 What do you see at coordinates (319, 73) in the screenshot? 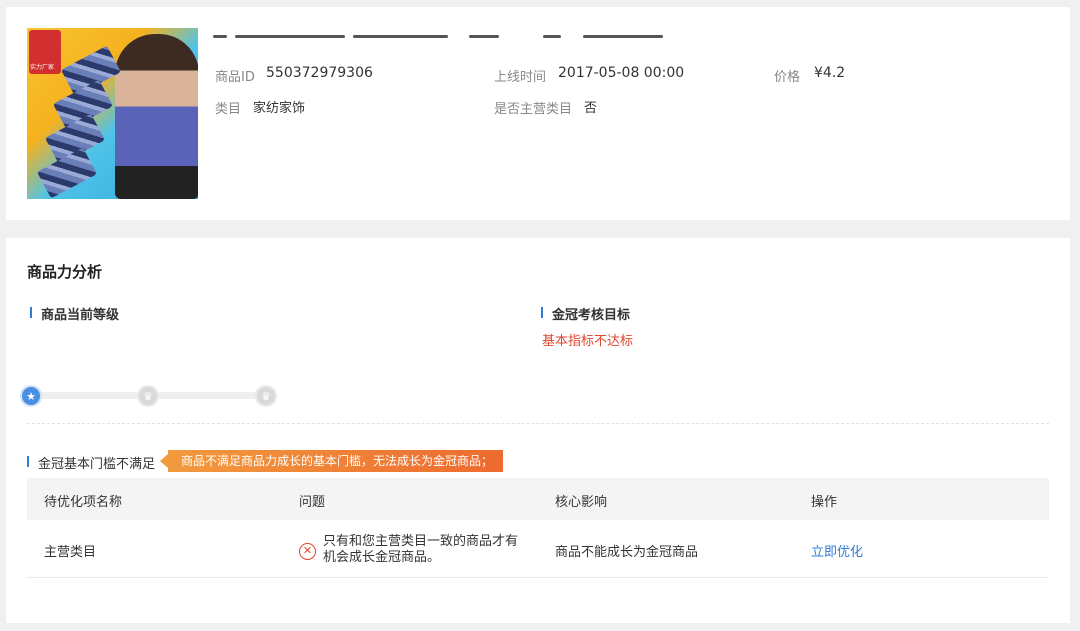
I see `product-id-value: 550372979306` at bounding box center [319, 73].